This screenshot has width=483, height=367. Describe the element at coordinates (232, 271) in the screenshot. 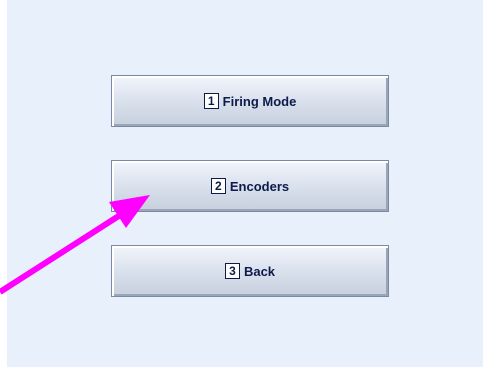

I see `shortcut-key-badge: 3` at that location.